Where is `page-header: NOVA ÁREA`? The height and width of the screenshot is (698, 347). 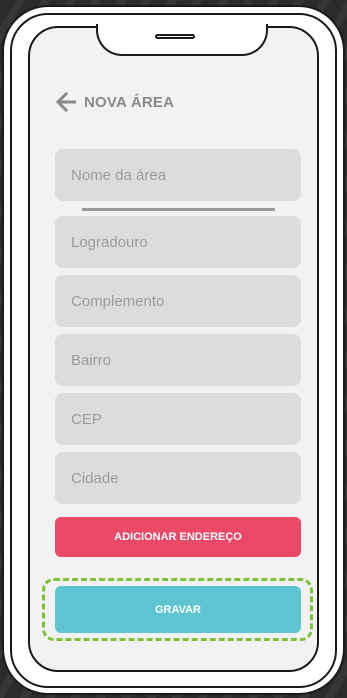 page-header: NOVA ÁREA is located at coordinates (114, 102).